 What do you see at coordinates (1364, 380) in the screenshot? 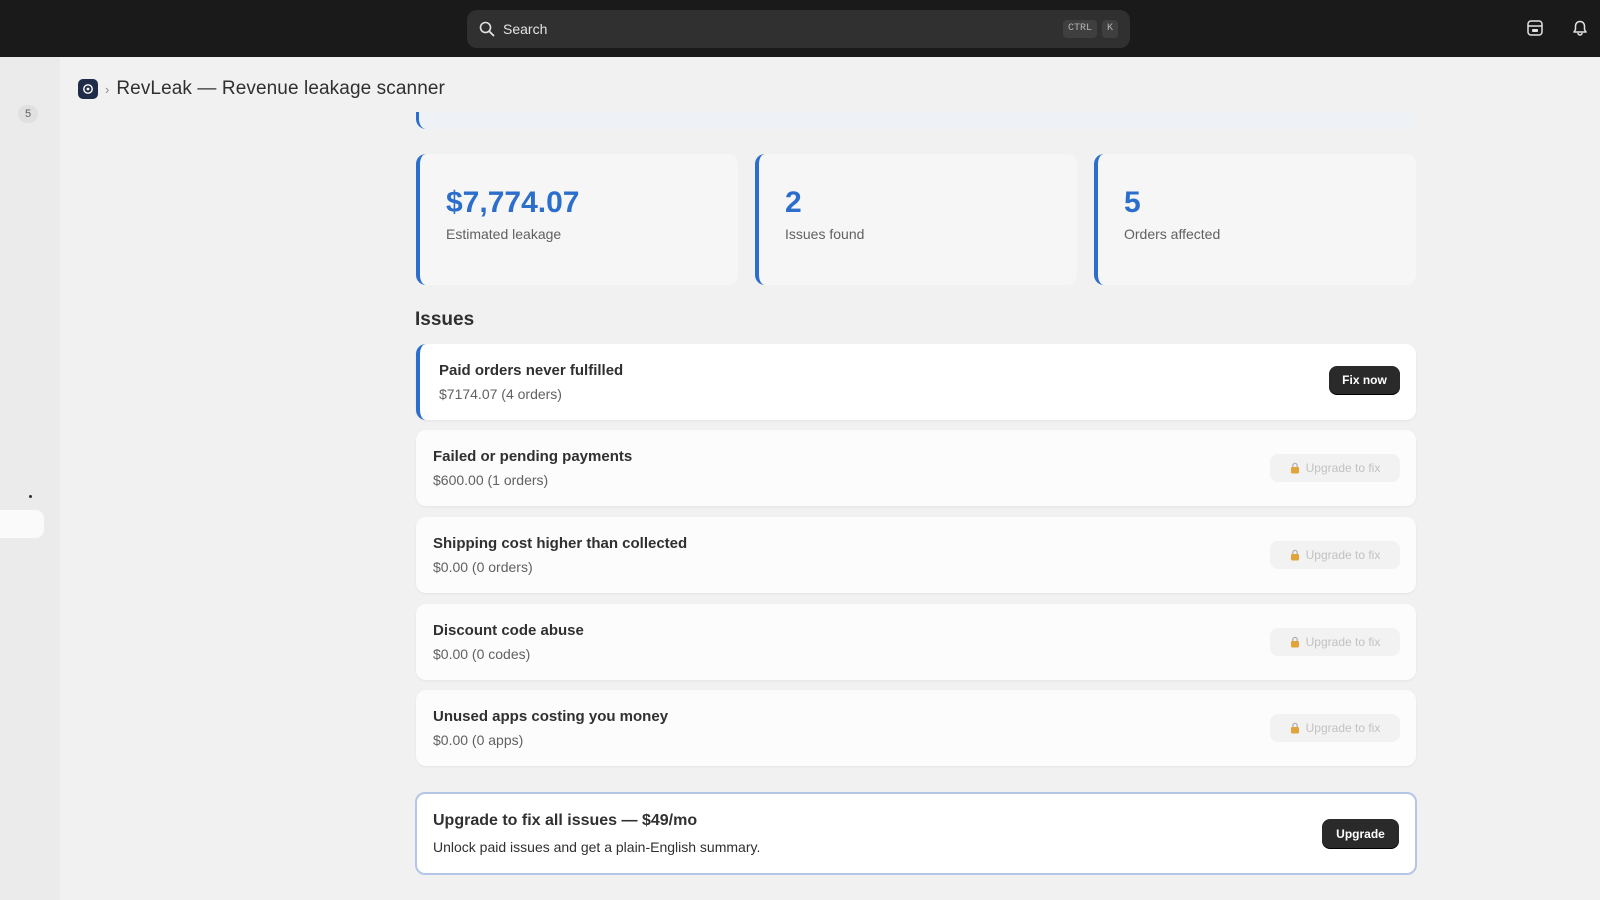
I see `fix-now-button: Fix now` at bounding box center [1364, 380].